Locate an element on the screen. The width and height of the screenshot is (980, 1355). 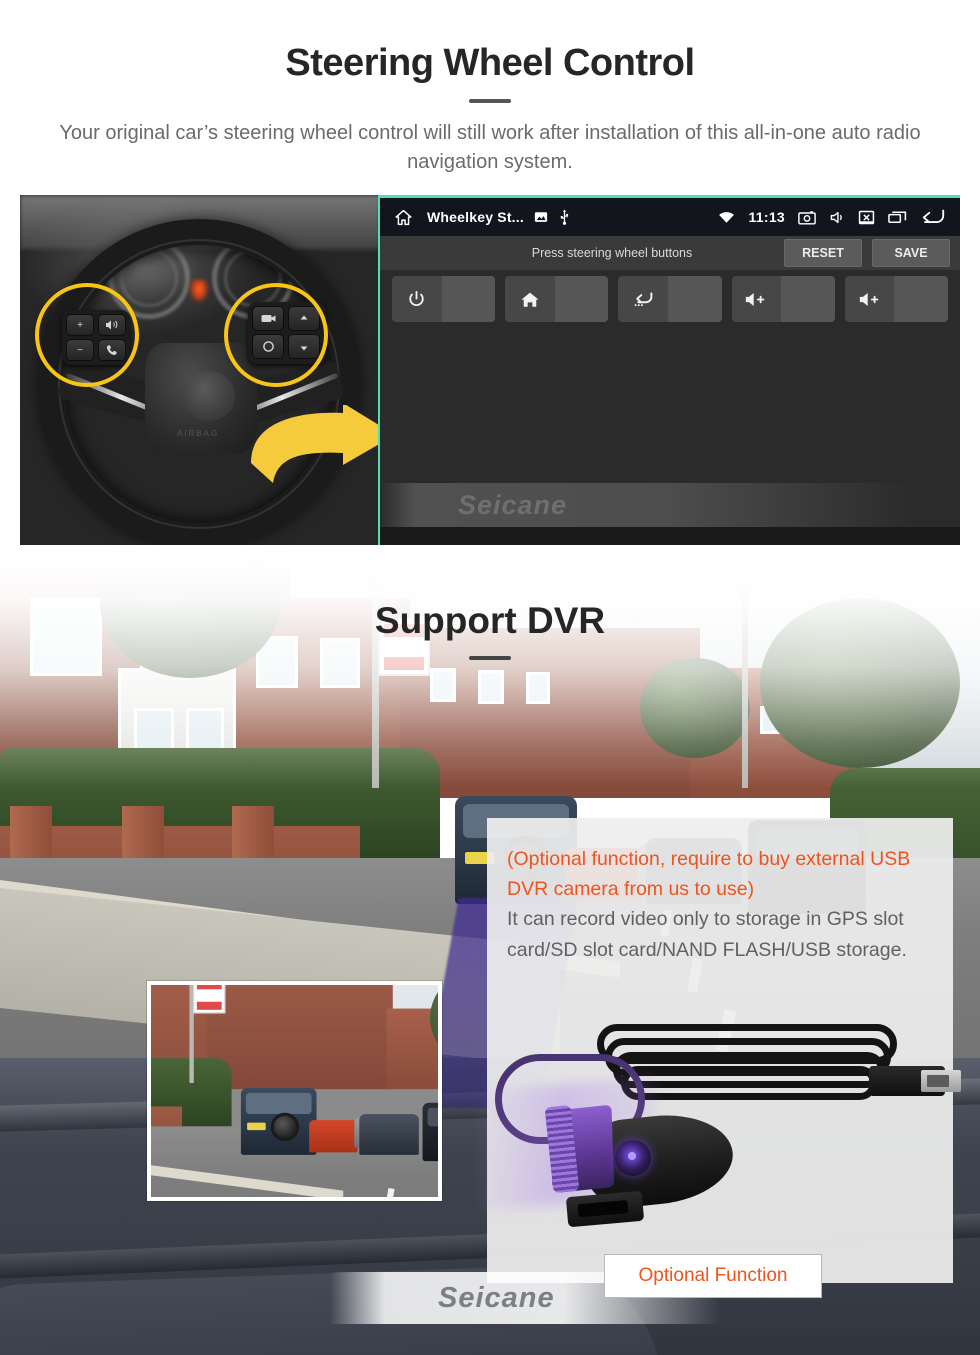
key-tile-home is located at coordinates (557, 299).